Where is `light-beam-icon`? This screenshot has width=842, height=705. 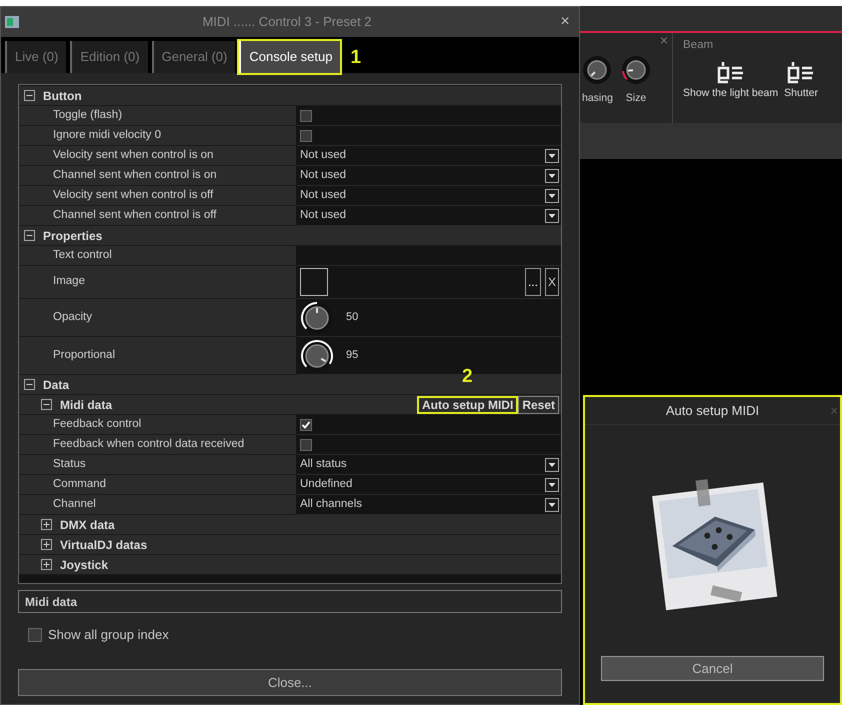 light-beam-icon is located at coordinates (731, 72).